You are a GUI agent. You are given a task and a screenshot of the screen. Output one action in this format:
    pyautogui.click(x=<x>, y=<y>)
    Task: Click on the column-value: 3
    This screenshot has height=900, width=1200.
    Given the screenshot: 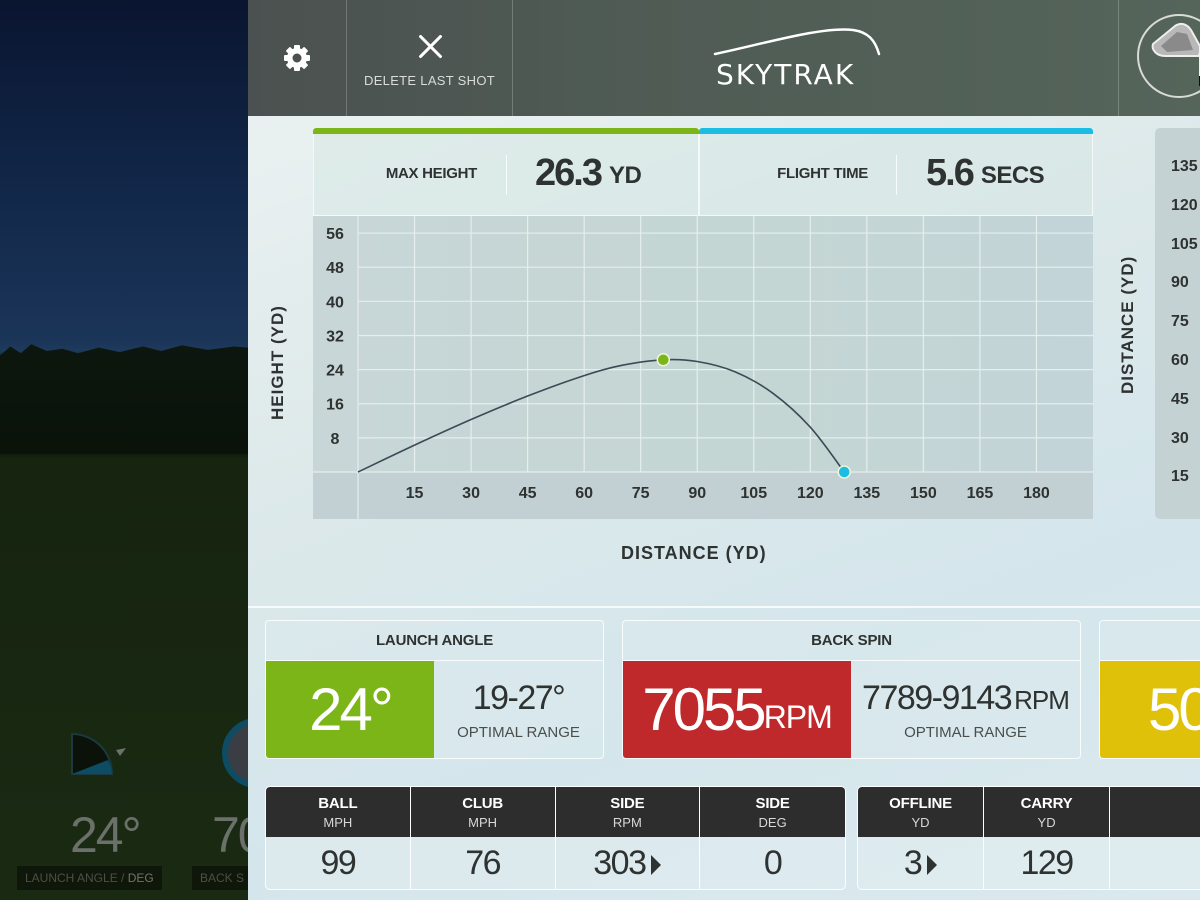 What is the action you would take?
    pyautogui.click(x=913, y=862)
    